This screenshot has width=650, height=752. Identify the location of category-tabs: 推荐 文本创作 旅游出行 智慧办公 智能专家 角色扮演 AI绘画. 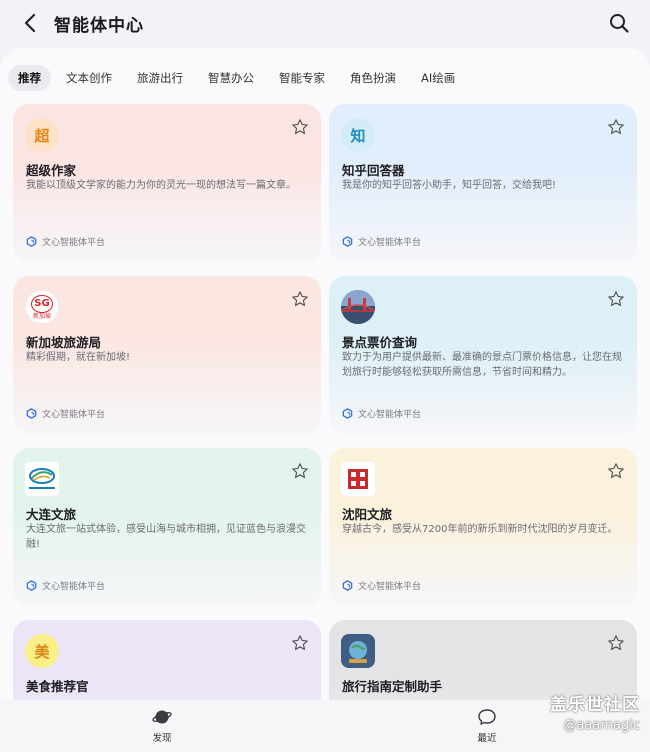
(239, 78).